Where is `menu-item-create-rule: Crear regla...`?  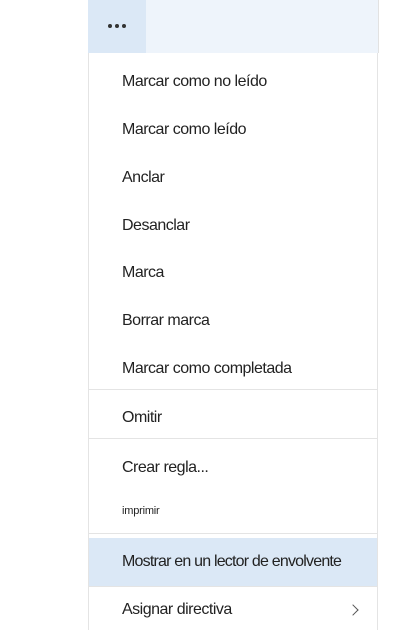 menu-item-create-rule: Crear regla... is located at coordinates (233, 468).